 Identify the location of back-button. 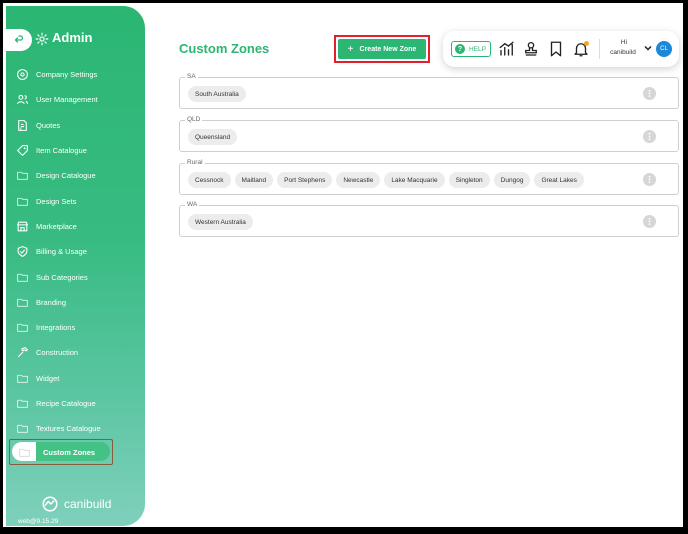
(19, 40).